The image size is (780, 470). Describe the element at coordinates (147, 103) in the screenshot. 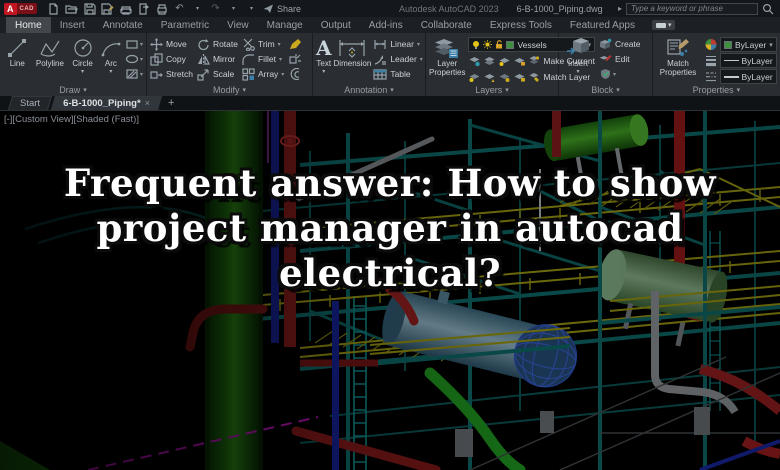

I see `close-tab-icon: ×` at that location.